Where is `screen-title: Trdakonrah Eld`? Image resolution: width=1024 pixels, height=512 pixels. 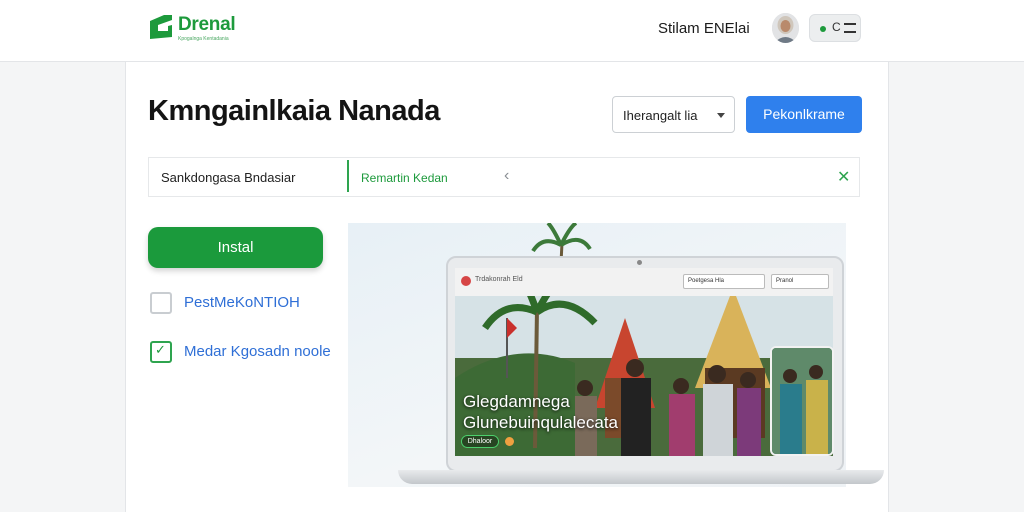
screen-title: Trdakonrah Eld is located at coordinates (499, 279).